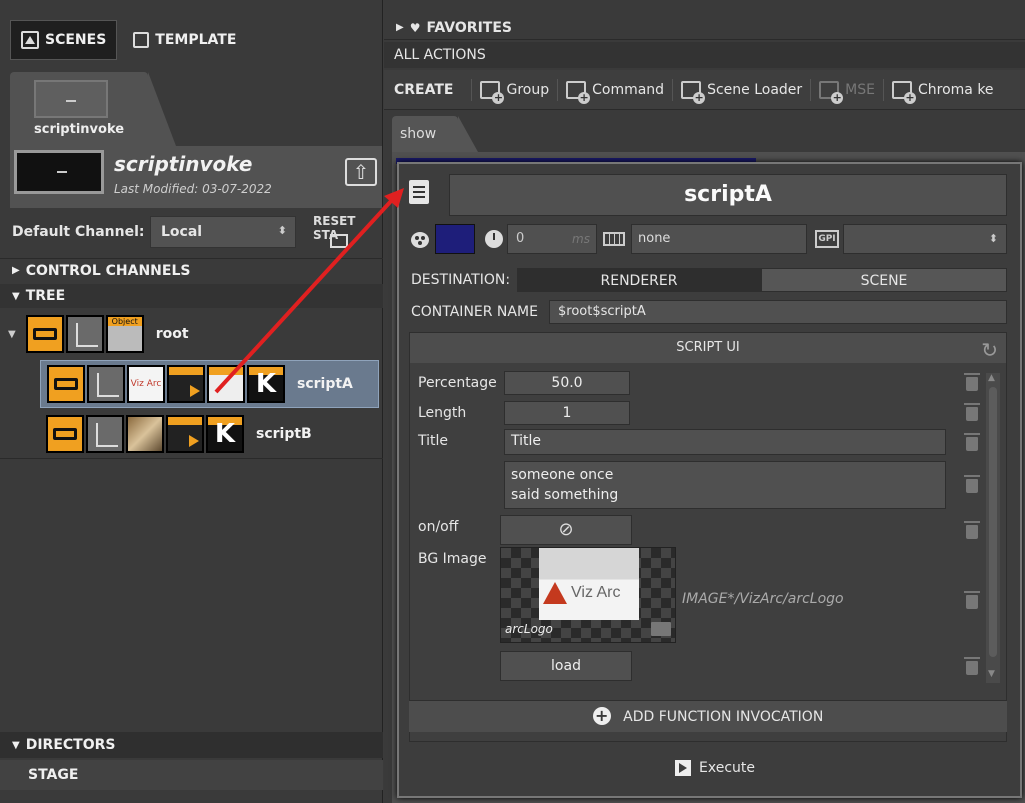  What do you see at coordinates (567, 383) in the screenshot?
I see `percentage-input: 50.0` at bounding box center [567, 383].